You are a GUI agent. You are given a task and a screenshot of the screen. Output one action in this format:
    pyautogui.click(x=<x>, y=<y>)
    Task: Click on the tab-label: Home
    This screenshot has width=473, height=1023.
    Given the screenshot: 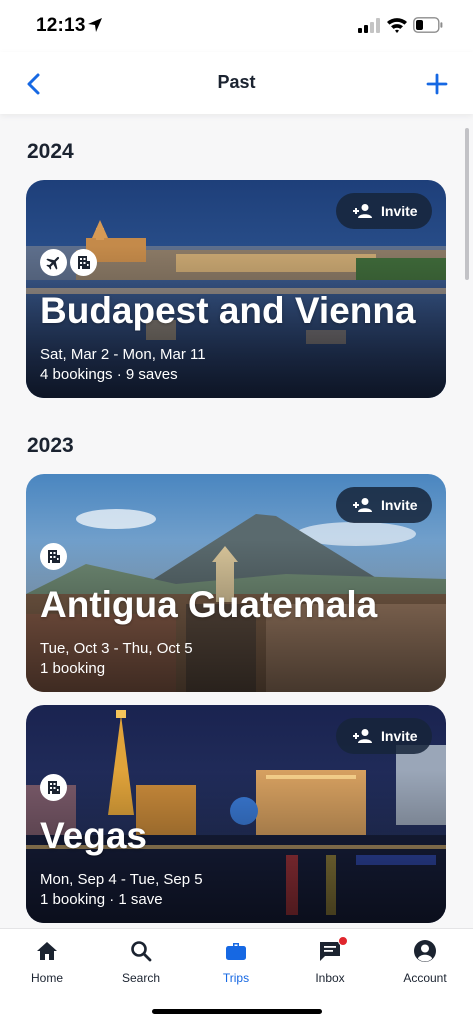 What is the action you would take?
    pyautogui.click(x=46, y=978)
    